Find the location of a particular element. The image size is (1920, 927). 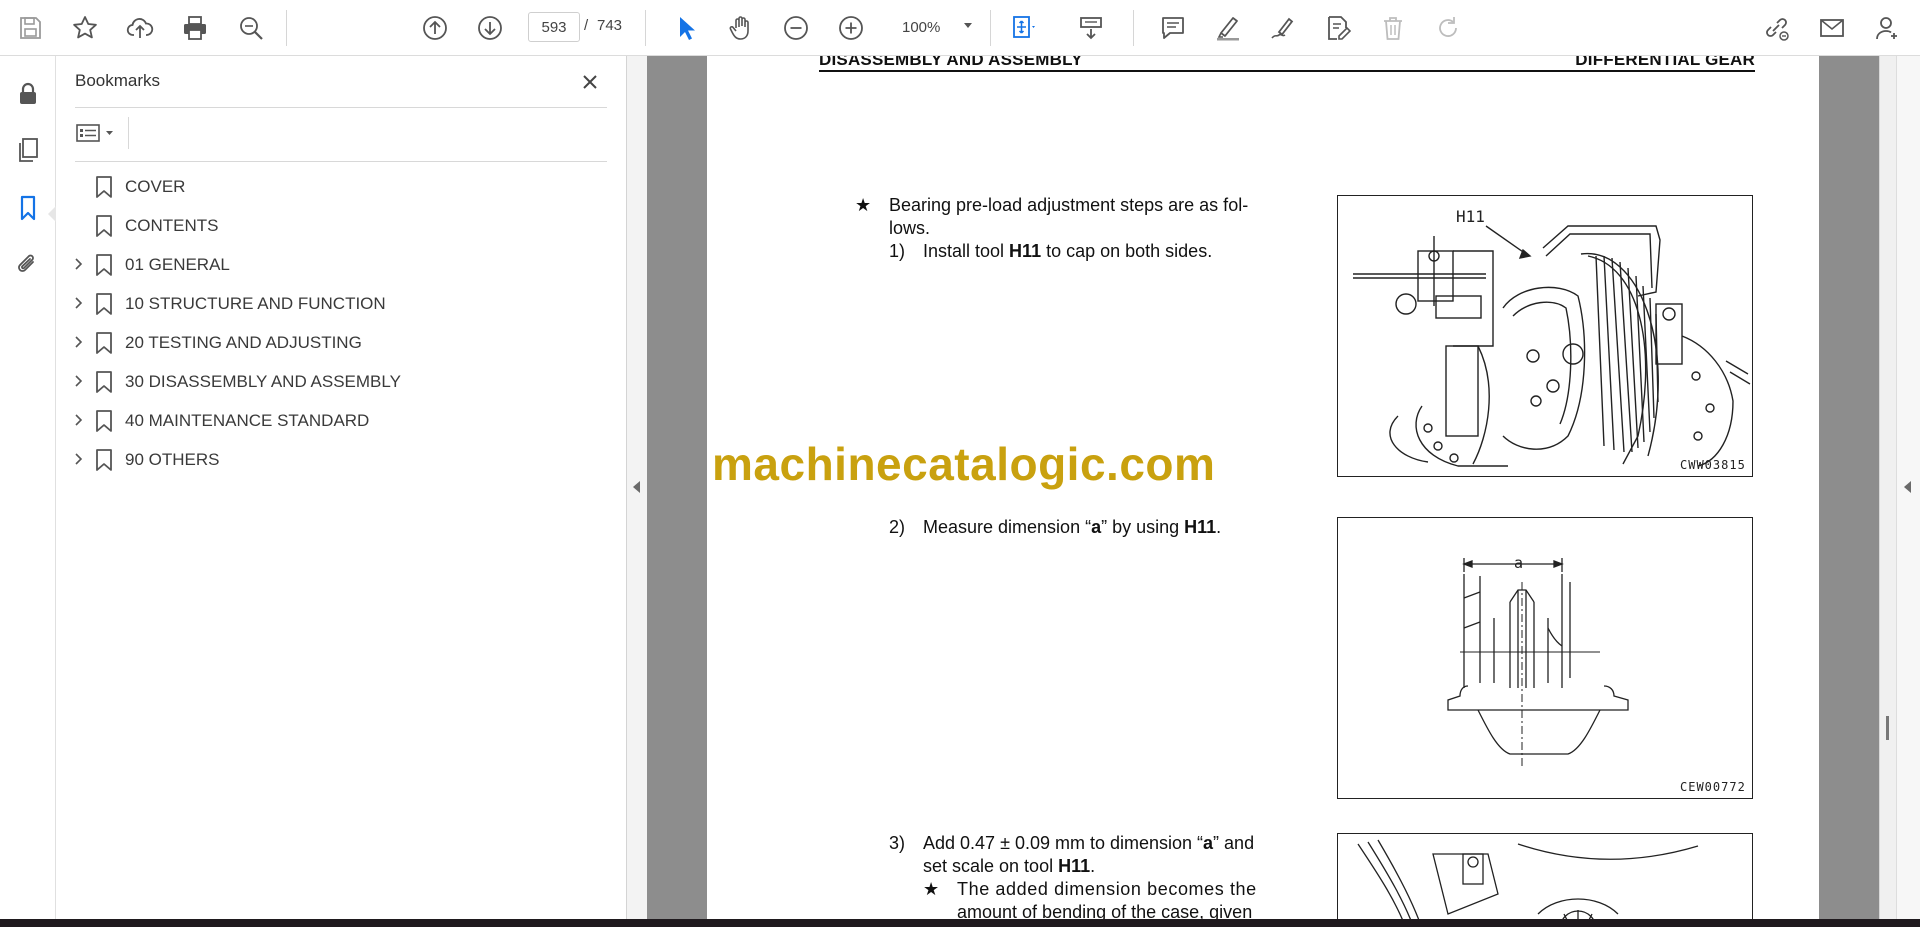

zoom-out-icon is located at coordinates (796, 28).